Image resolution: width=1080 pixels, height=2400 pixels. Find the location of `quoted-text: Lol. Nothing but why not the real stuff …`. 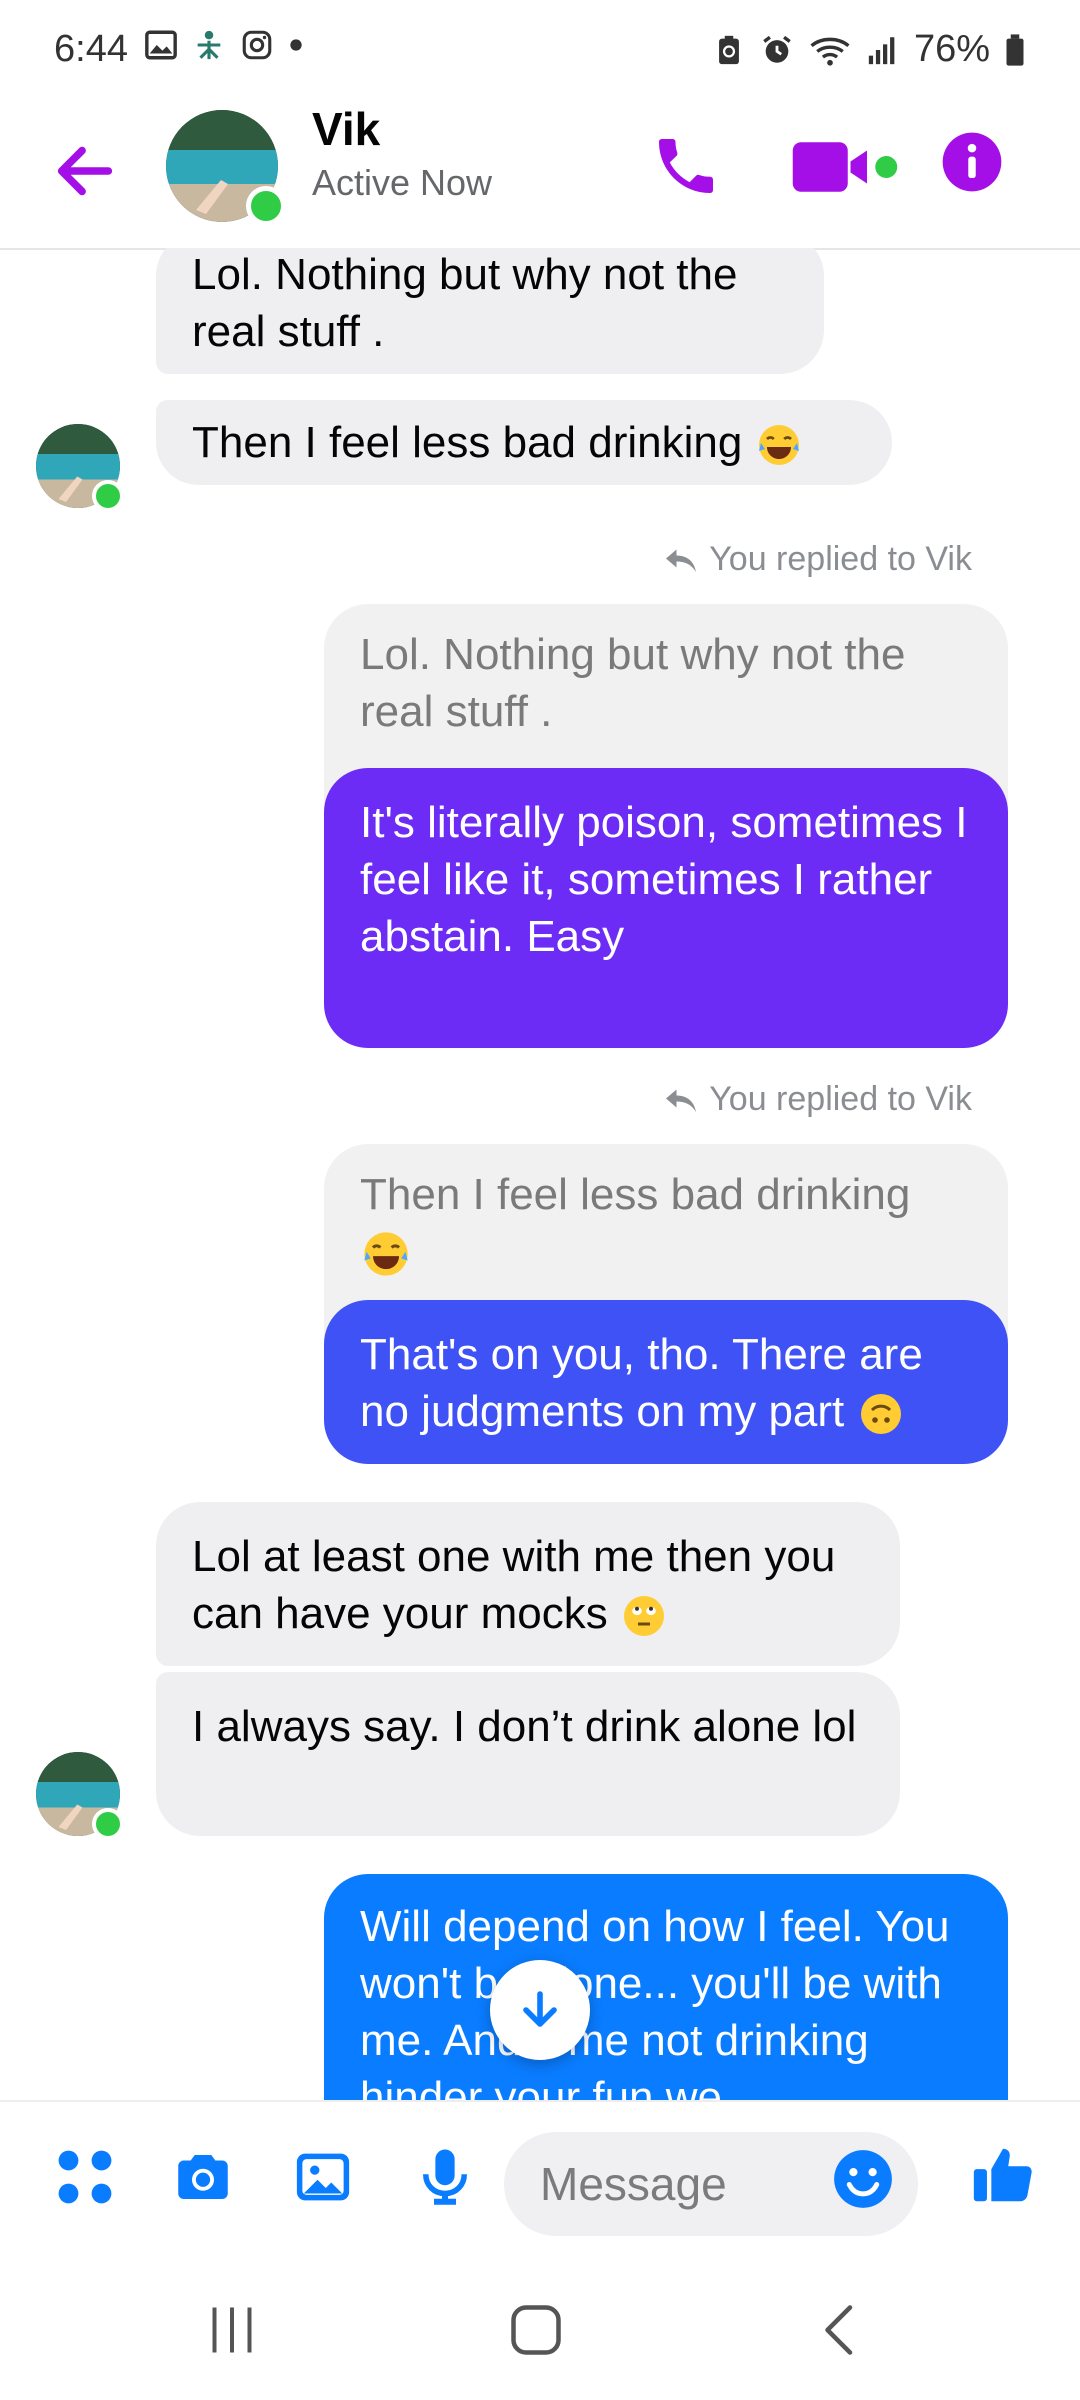

quoted-text: Lol. Nothing but why not the real stuff … is located at coordinates (633, 683).